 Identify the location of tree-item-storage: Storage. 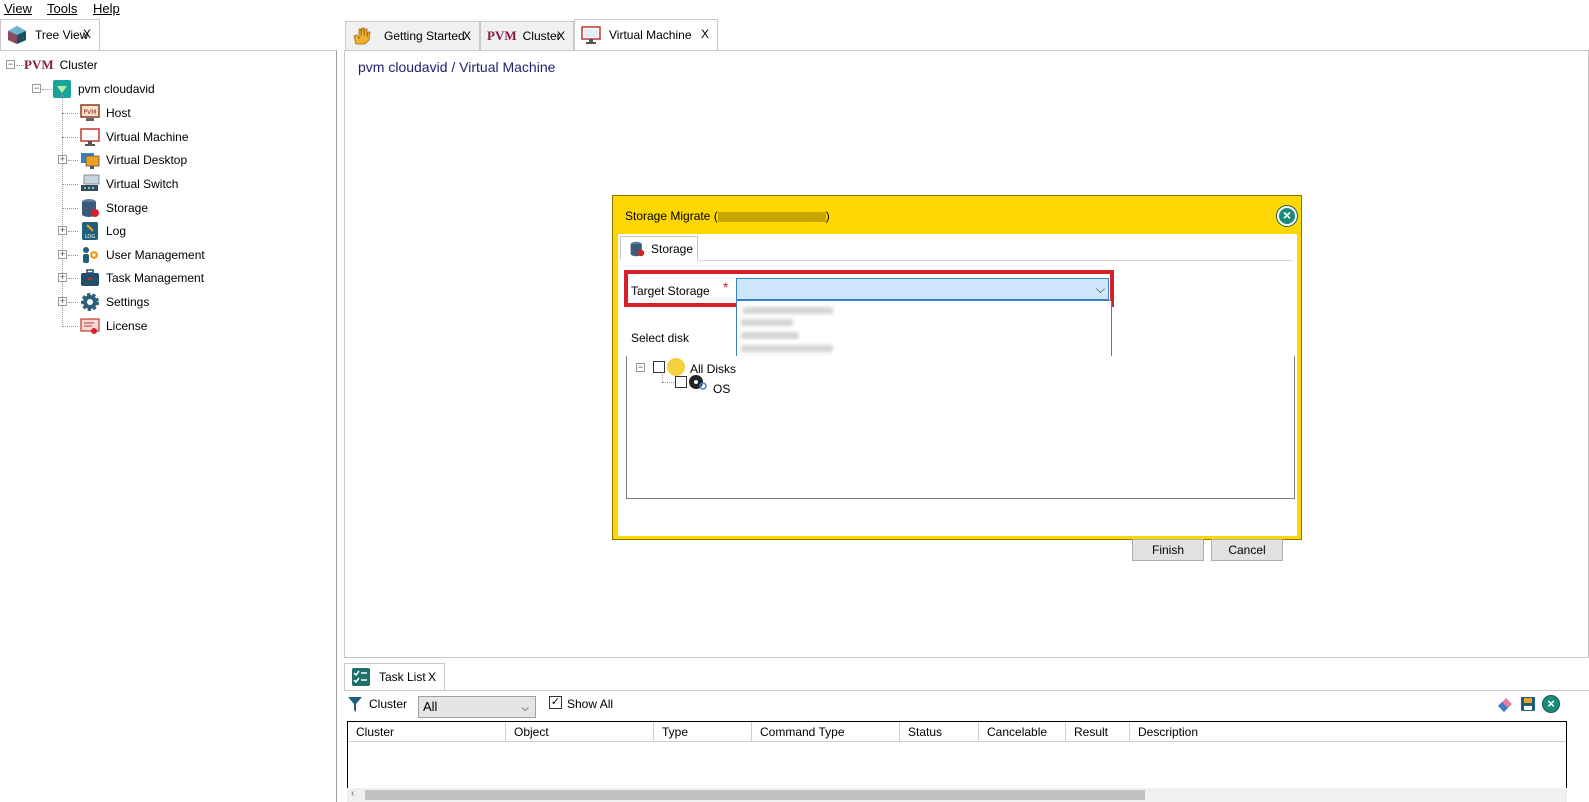
(114, 208).